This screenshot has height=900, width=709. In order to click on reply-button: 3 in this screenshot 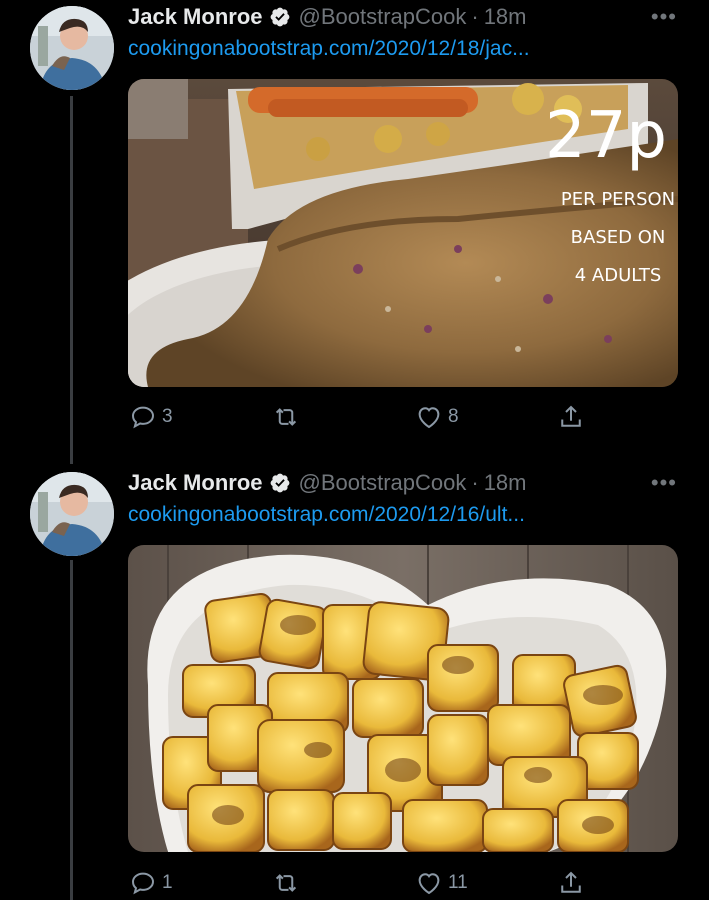, I will do `click(150, 417)`.